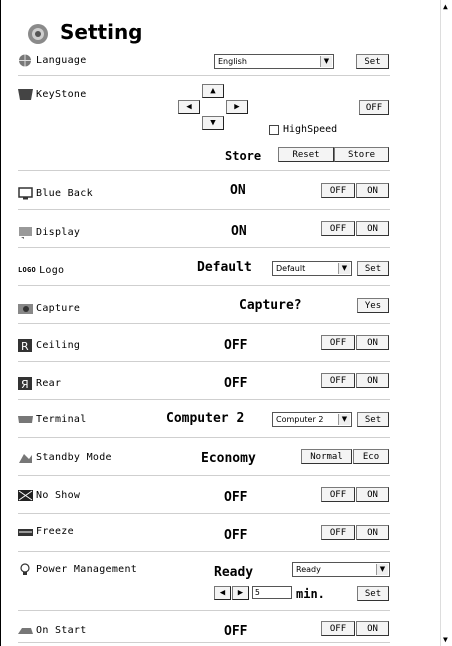 The width and height of the screenshot is (452, 646). I want to click on rear-on-button: ON, so click(372, 380).